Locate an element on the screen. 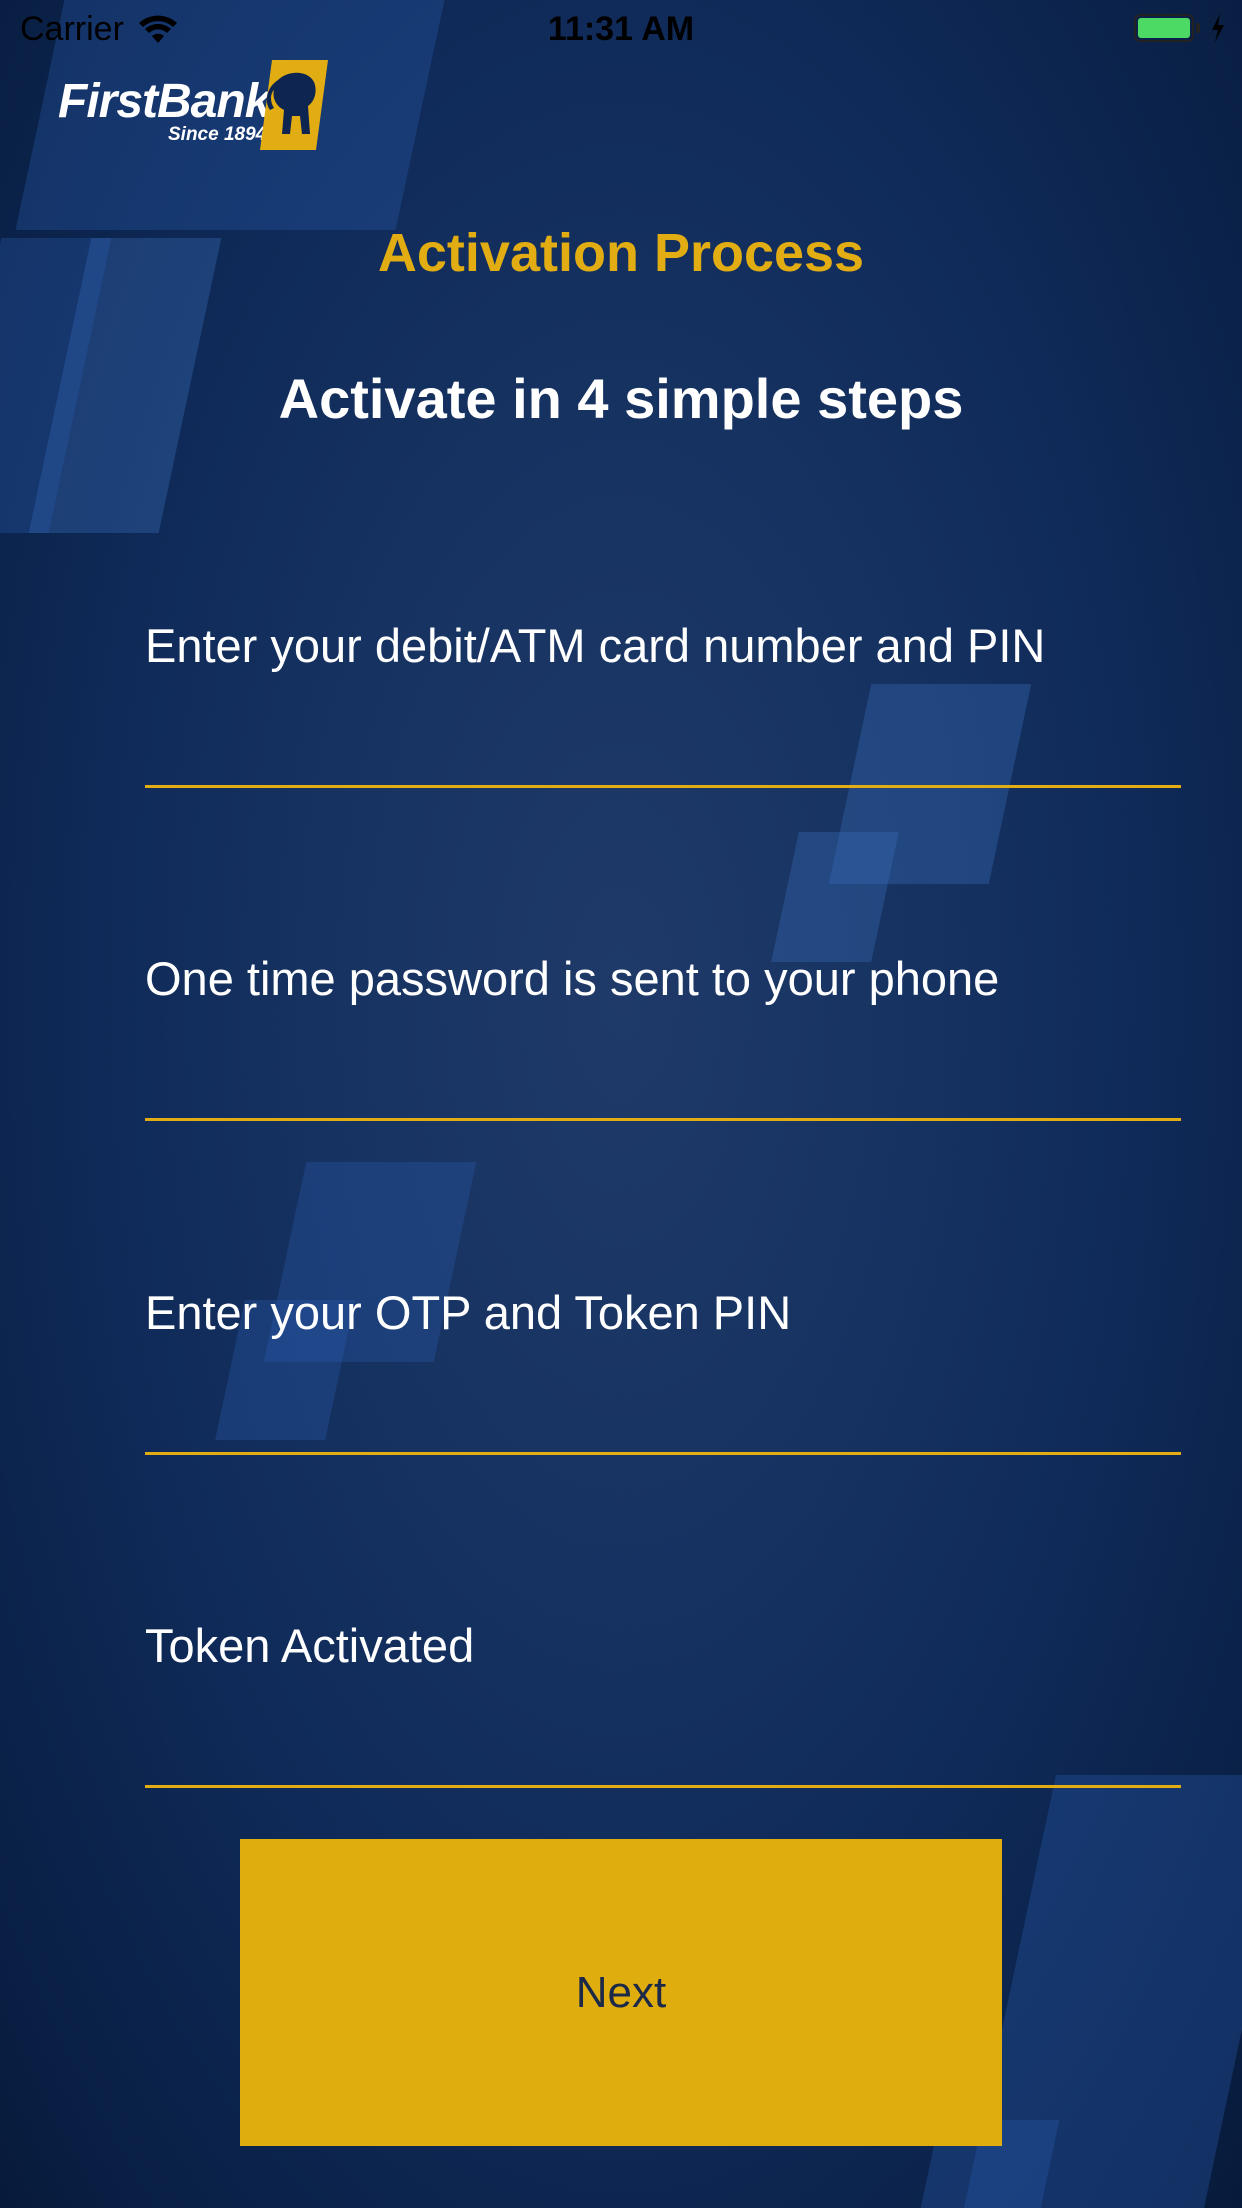  logo-tagline: Since 1894 is located at coordinates (217, 134).